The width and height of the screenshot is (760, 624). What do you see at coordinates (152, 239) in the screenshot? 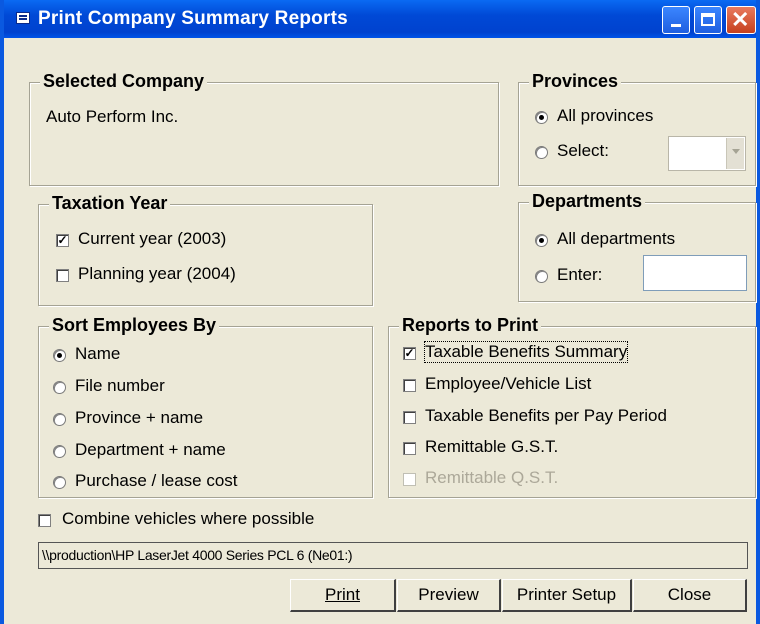
I see `current-year-label: Current year (2003)` at bounding box center [152, 239].